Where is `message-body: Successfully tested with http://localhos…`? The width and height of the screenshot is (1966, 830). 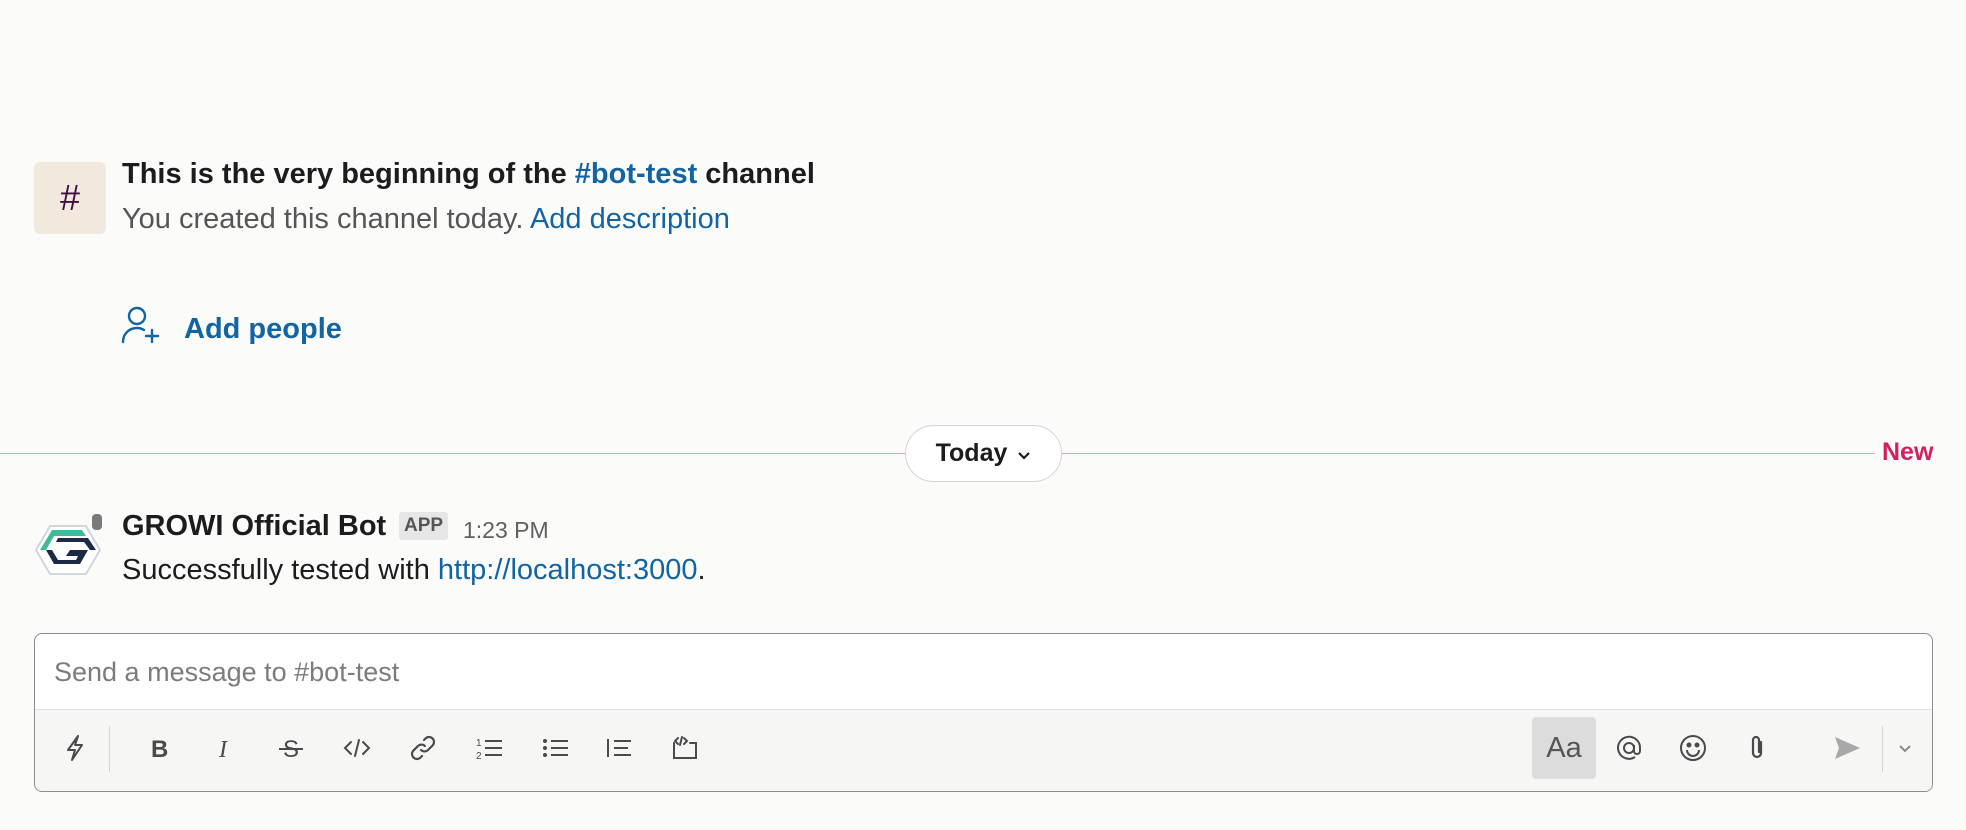 message-body: Successfully tested with http://localhos… is located at coordinates (414, 570).